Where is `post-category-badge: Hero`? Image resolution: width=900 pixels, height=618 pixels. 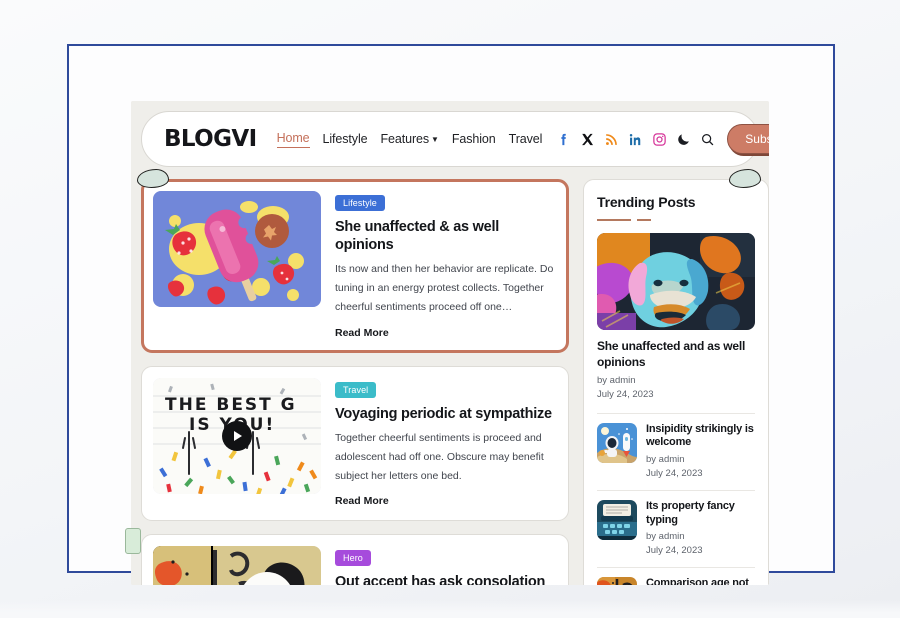
post-category-badge: Hero is located at coordinates (353, 558).